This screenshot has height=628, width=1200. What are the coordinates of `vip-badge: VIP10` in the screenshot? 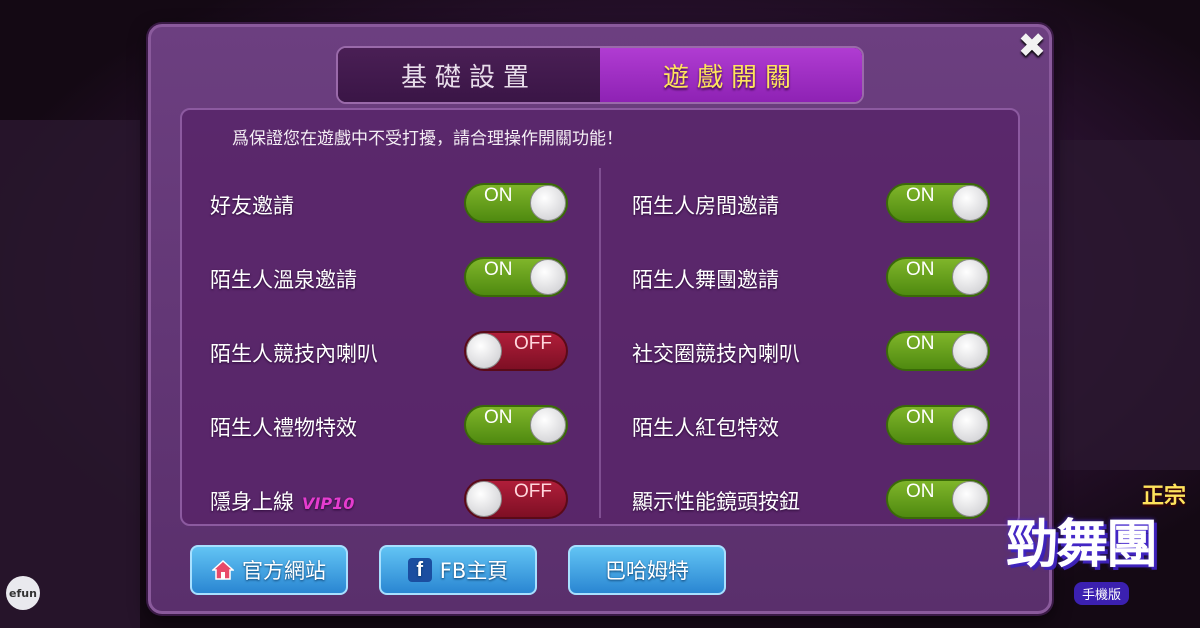 It's located at (328, 503).